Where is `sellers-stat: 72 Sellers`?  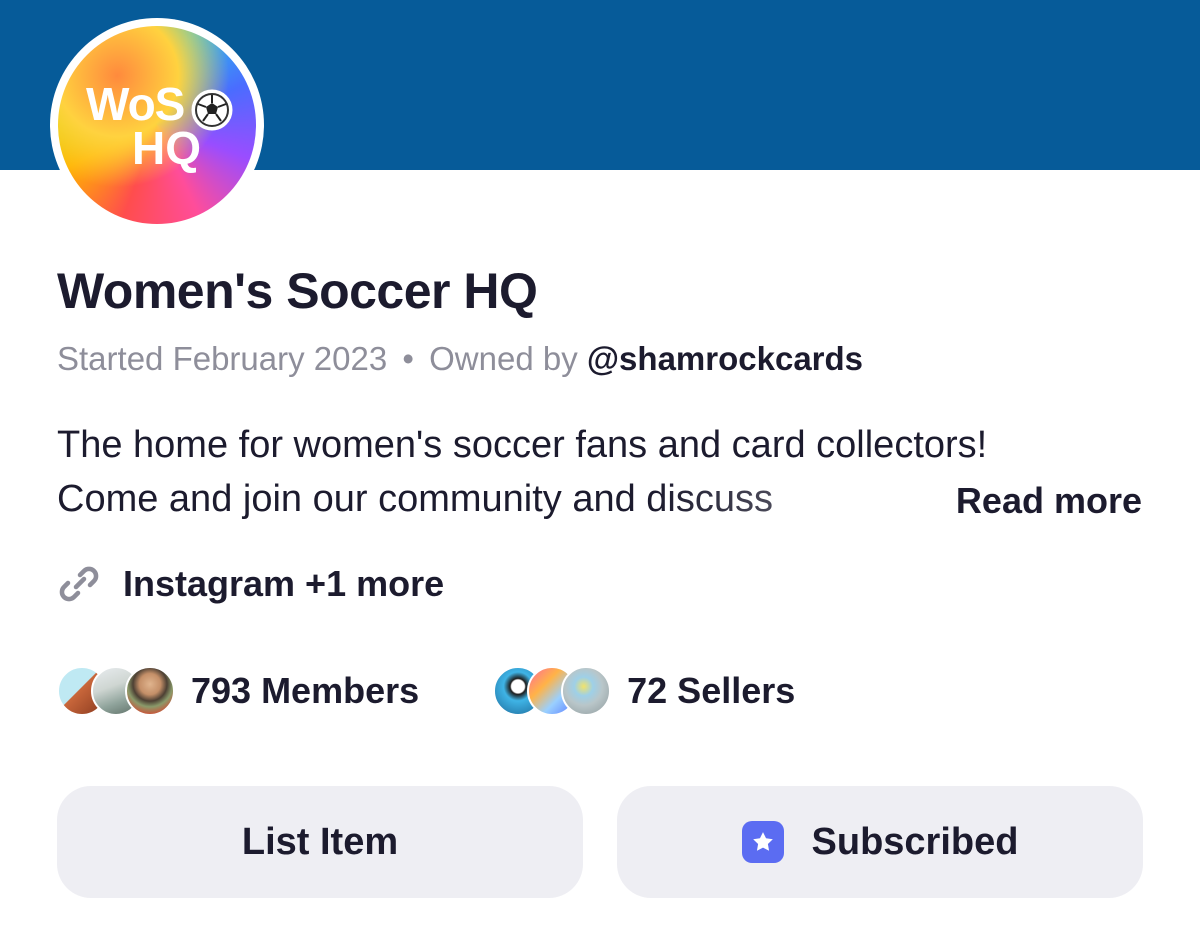 sellers-stat: 72 Sellers is located at coordinates (644, 691).